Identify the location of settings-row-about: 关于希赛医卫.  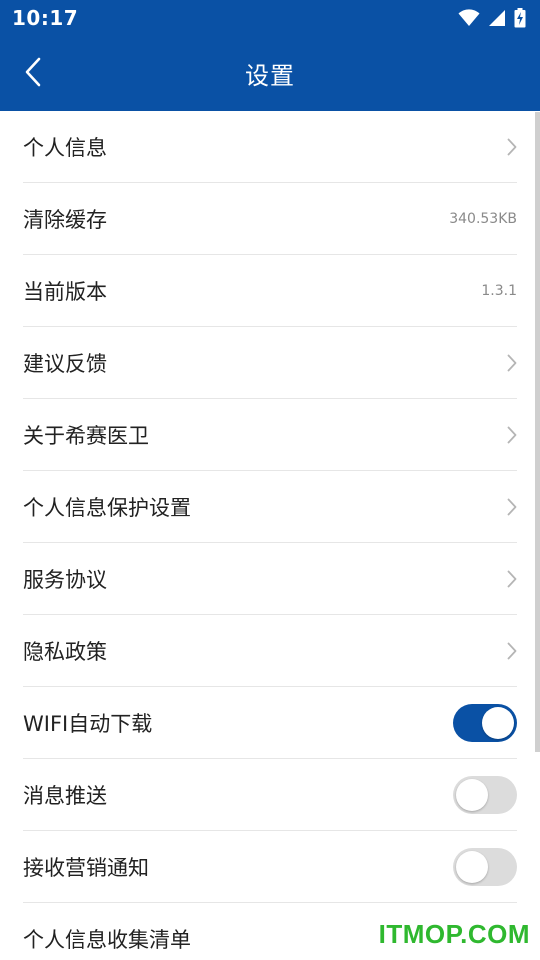
(270, 435).